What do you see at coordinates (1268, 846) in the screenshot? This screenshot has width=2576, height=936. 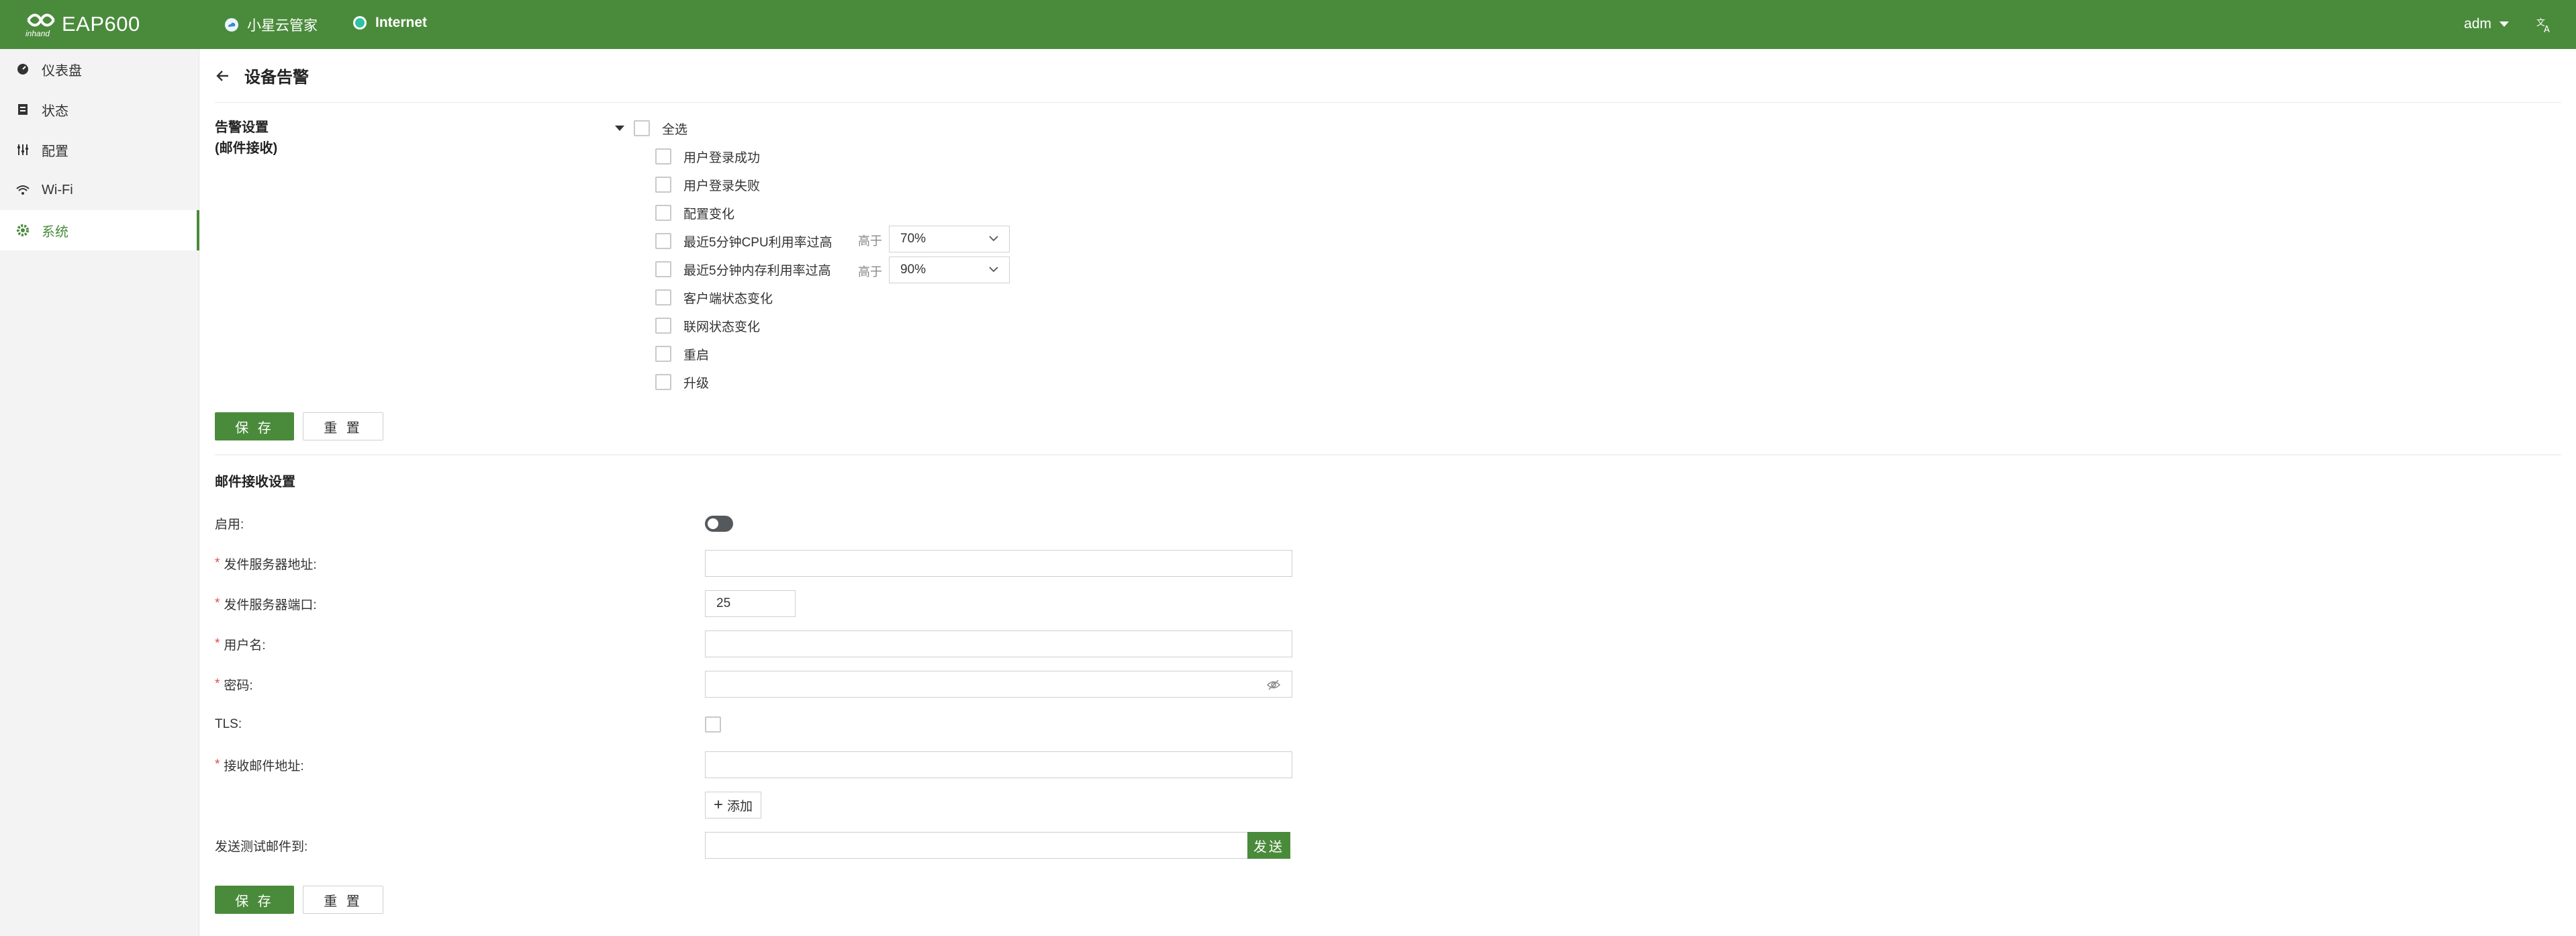 I see `send-test-button: 发送` at bounding box center [1268, 846].